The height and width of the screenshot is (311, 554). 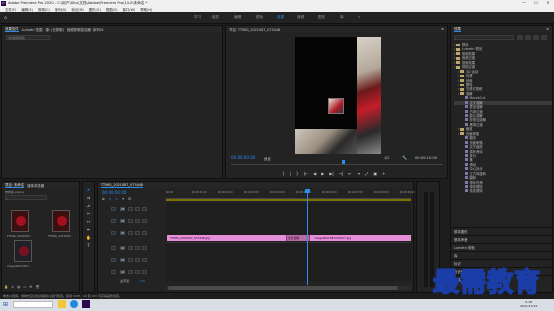 I want to click on razor-tool-icon: ✂, so click(x=88, y=213).